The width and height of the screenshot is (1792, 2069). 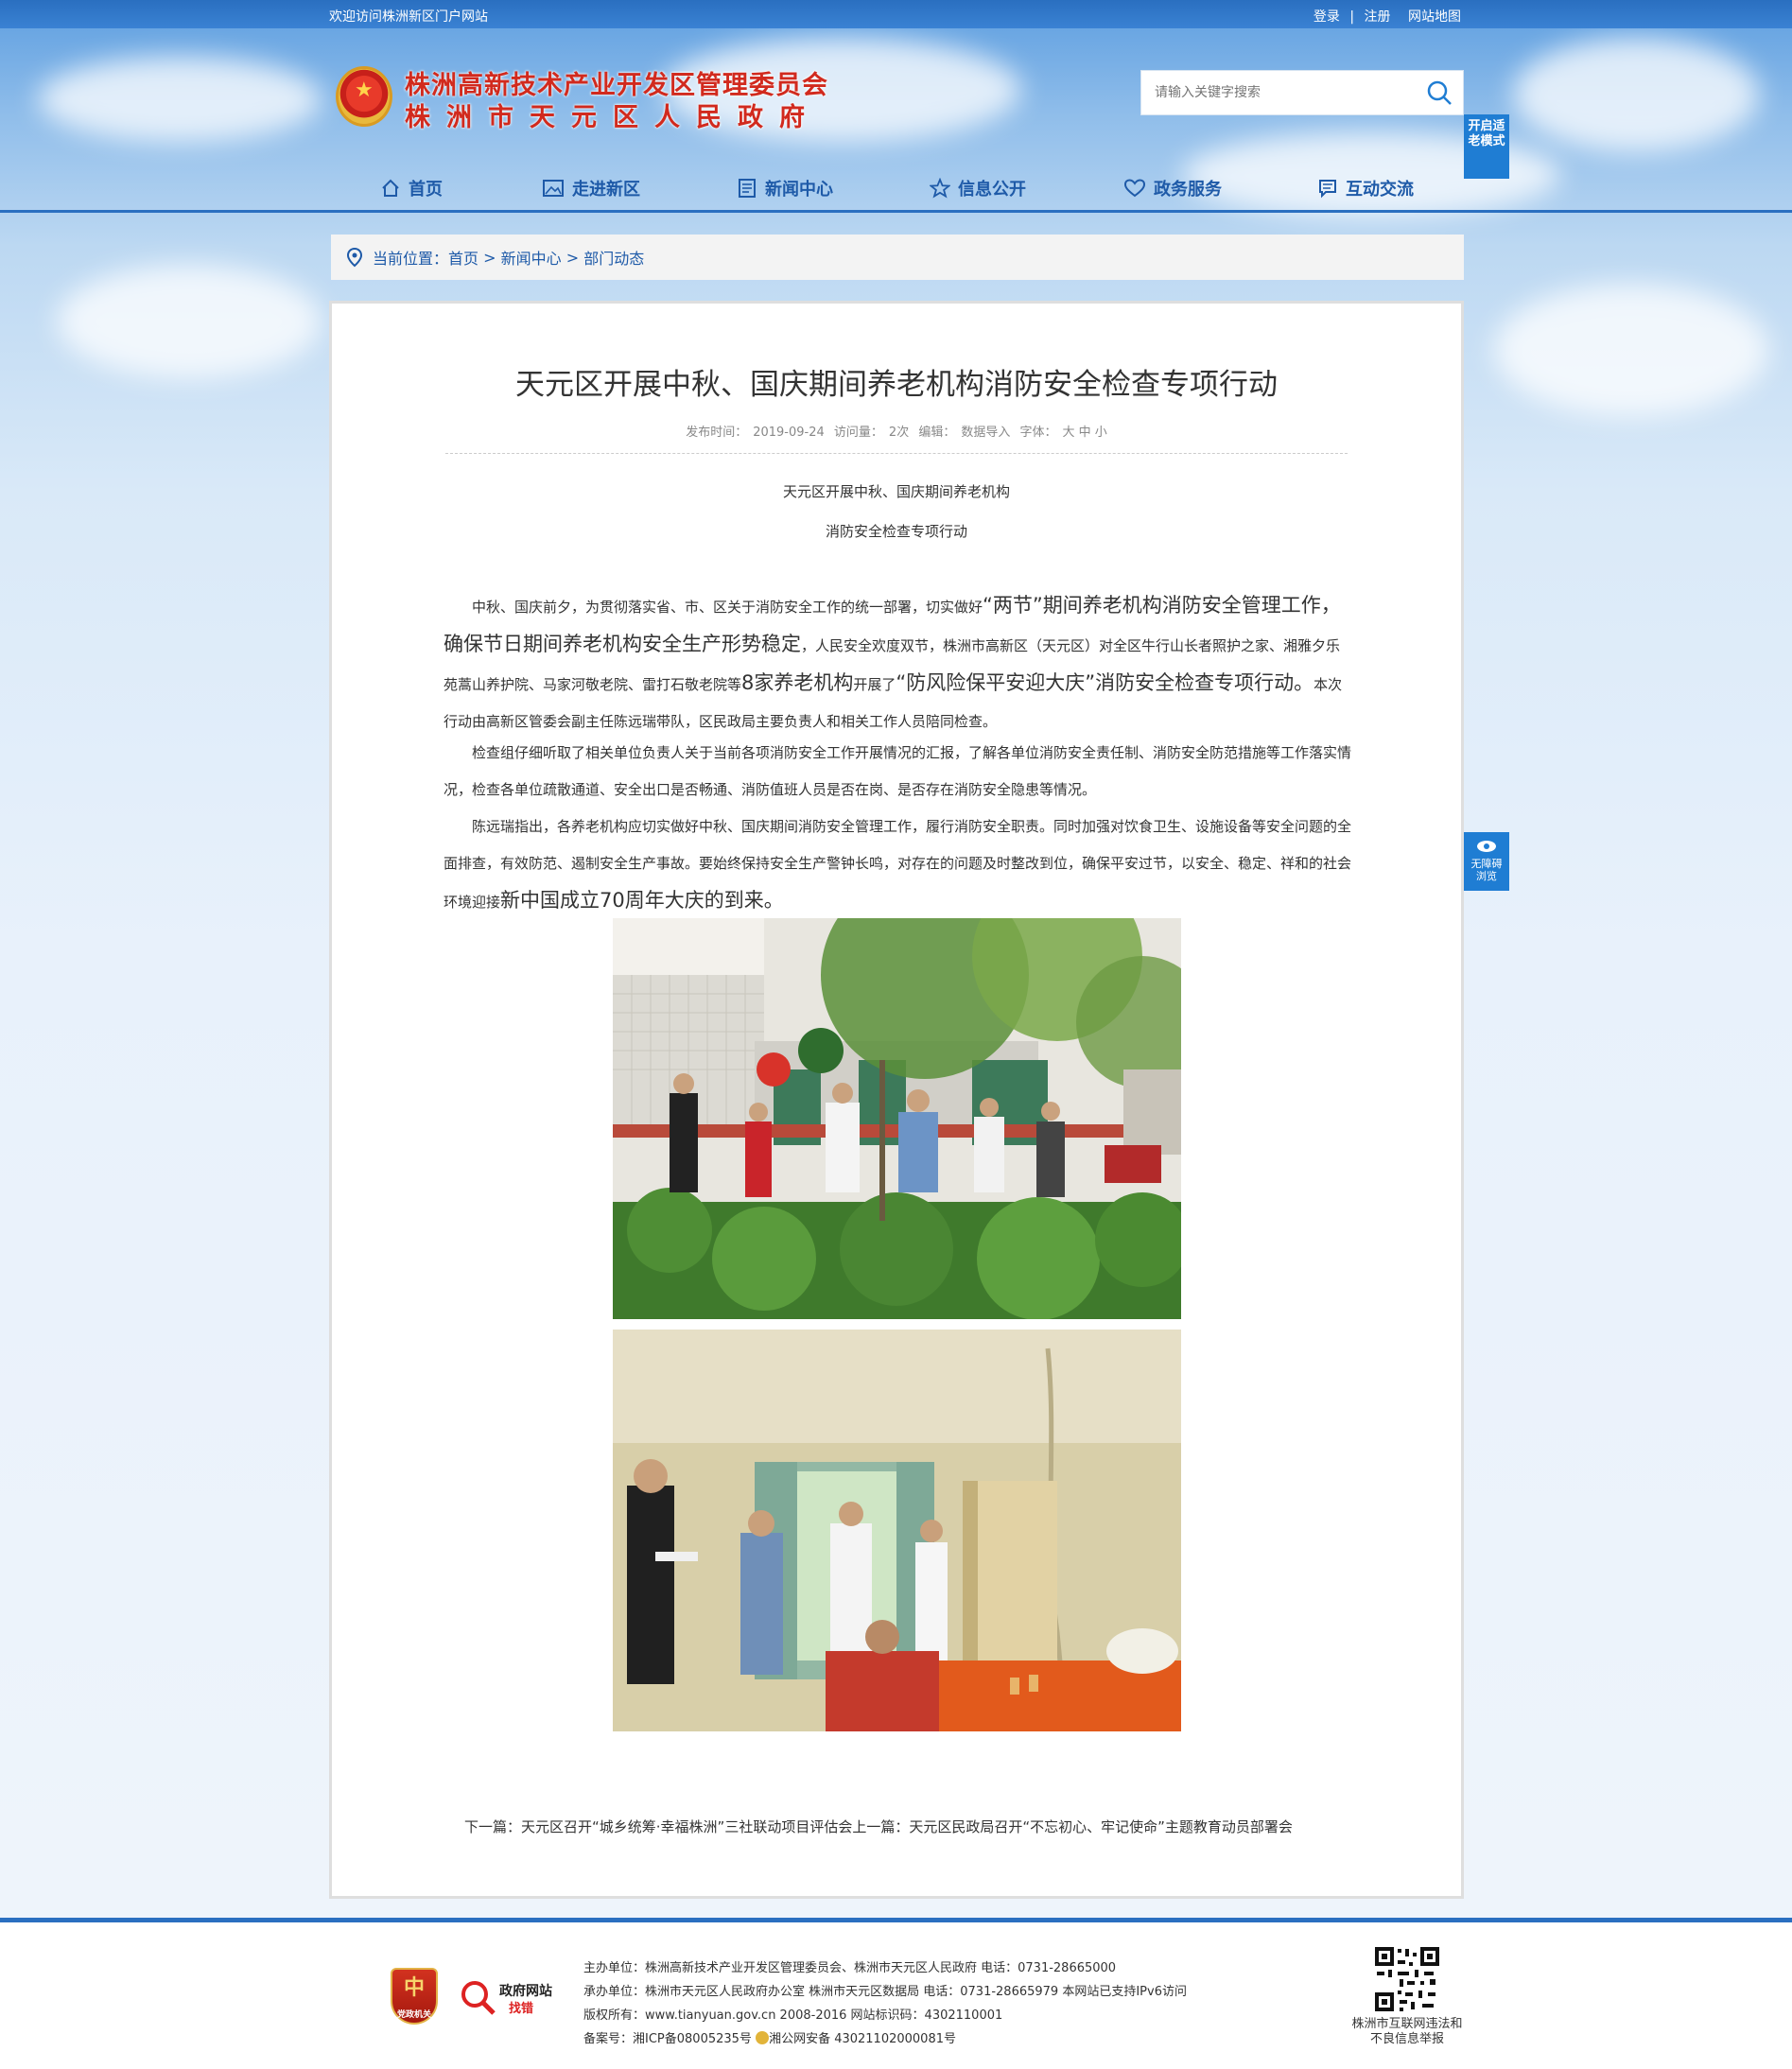 I want to click on view-count: 2次, so click(x=899, y=433).